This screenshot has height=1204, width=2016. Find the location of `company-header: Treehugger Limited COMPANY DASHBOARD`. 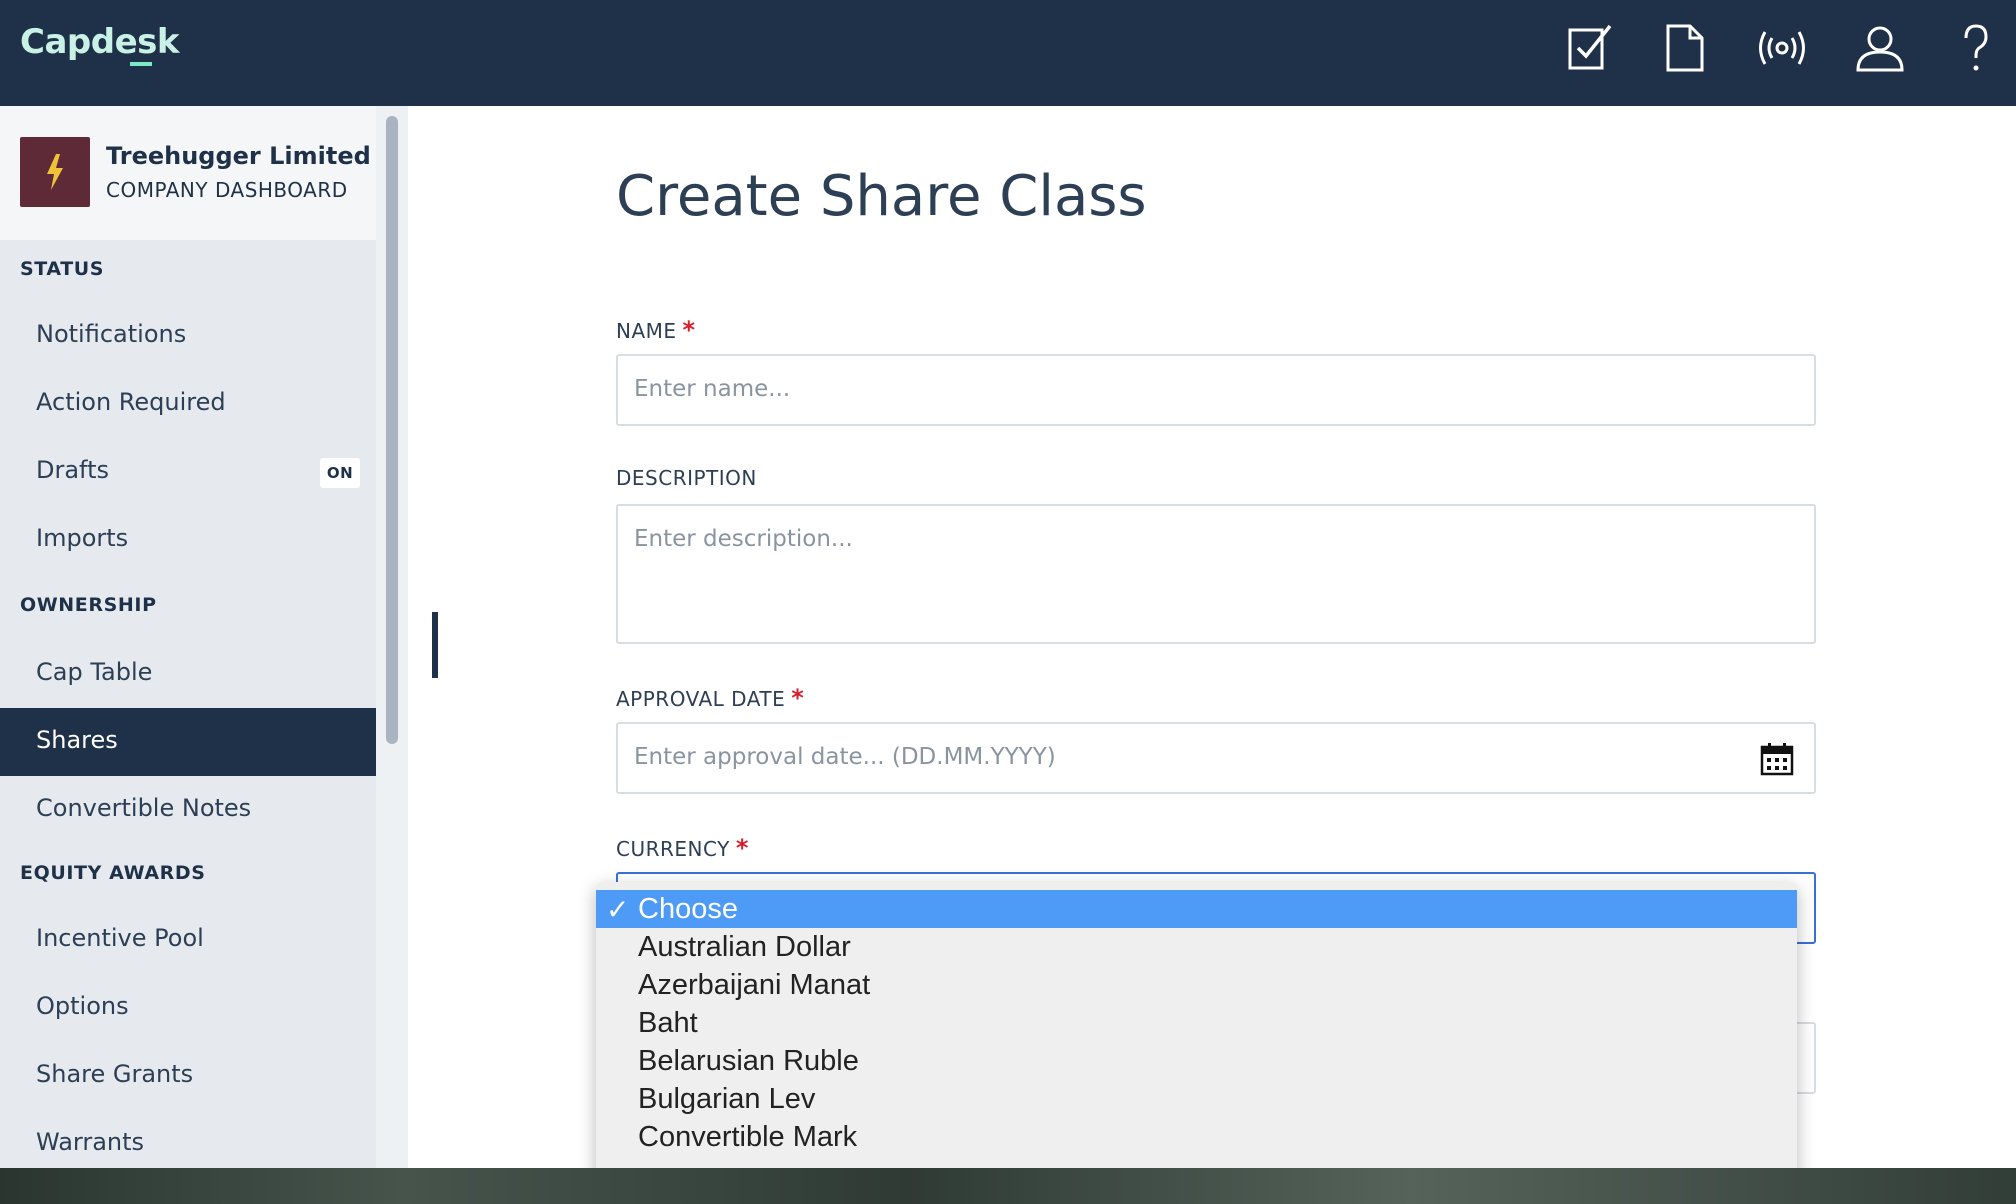

company-header: Treehugger Limited COMPANY DASHBOARD is located at coordinates (188, 173).